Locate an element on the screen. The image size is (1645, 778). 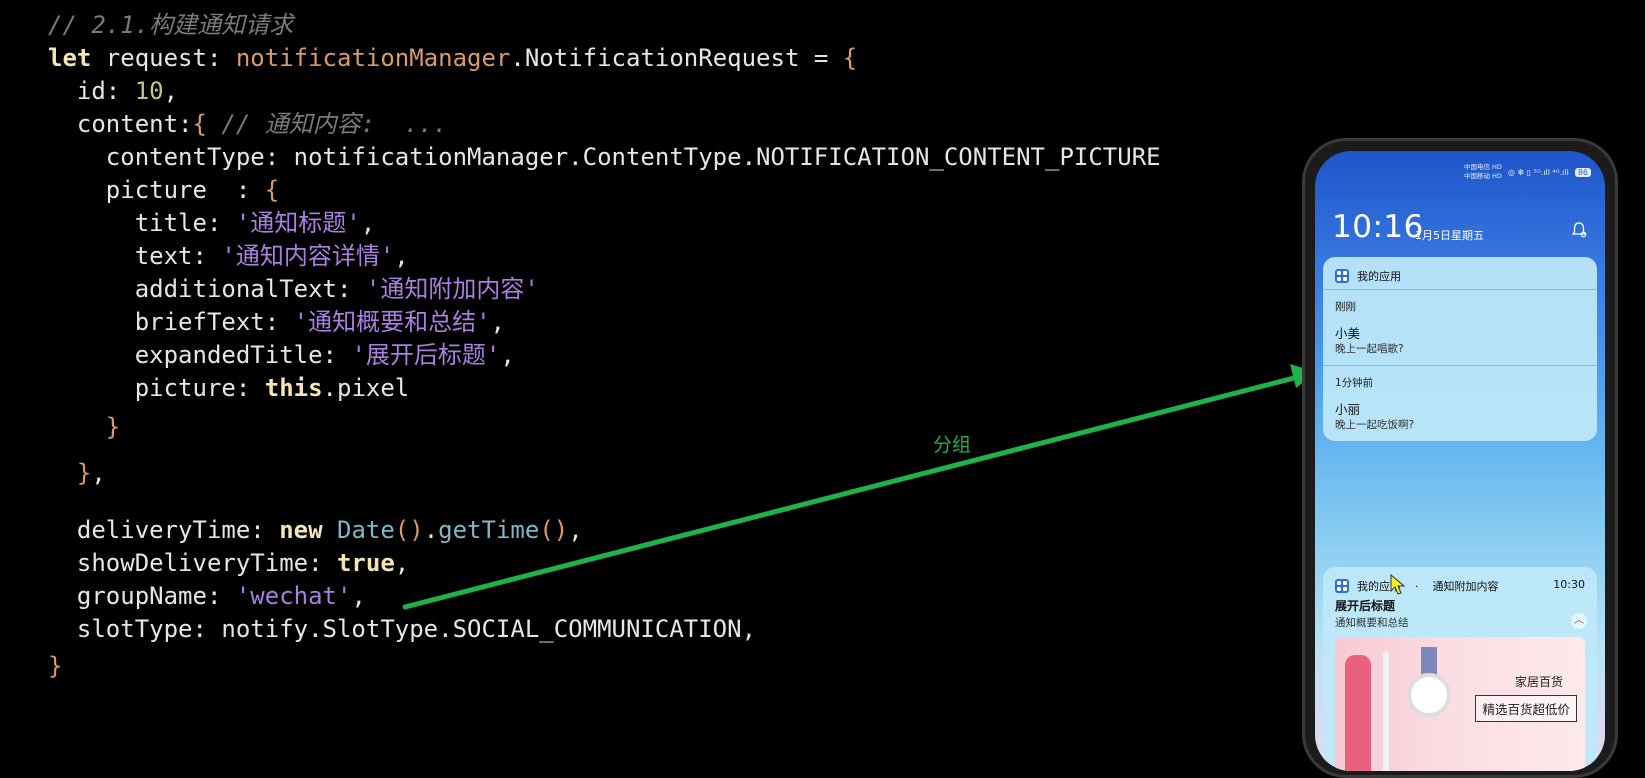
picture-title: 家居百货 is located at coordinates (1538, 682).